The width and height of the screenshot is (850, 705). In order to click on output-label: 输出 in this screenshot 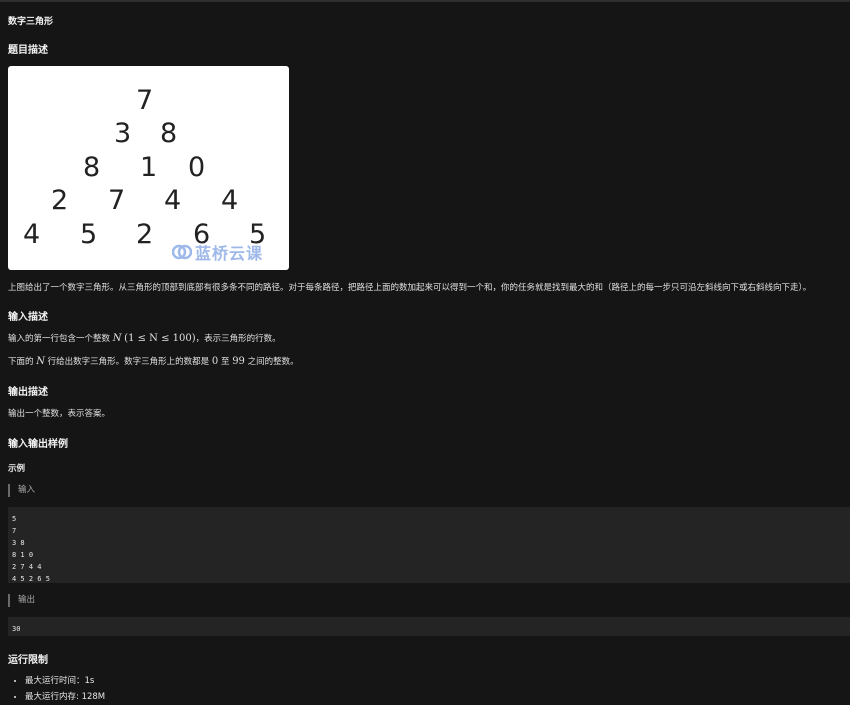, I will do `click(21, 600)`.